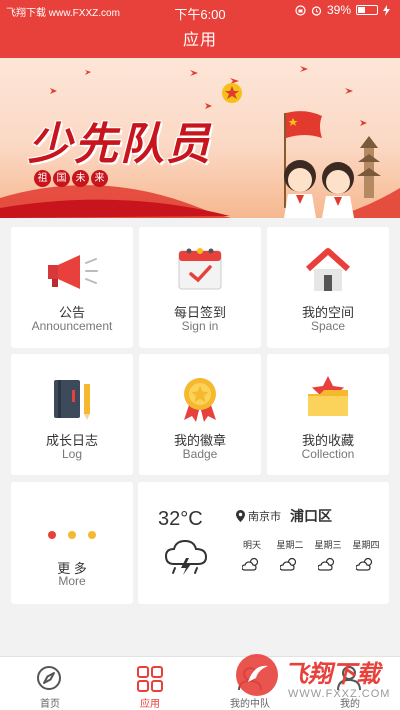  I want to click on forecast-day-label: 星期三, so click(328, 545).